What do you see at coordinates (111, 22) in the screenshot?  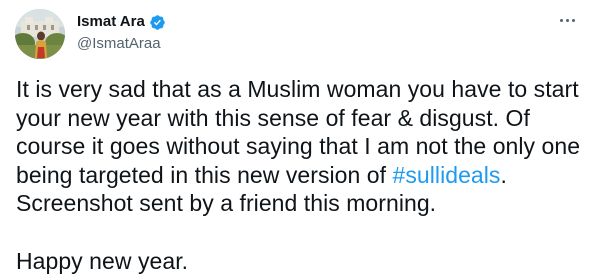 I see `display-name: Ismat Ara` at bounding box center [111, 22].